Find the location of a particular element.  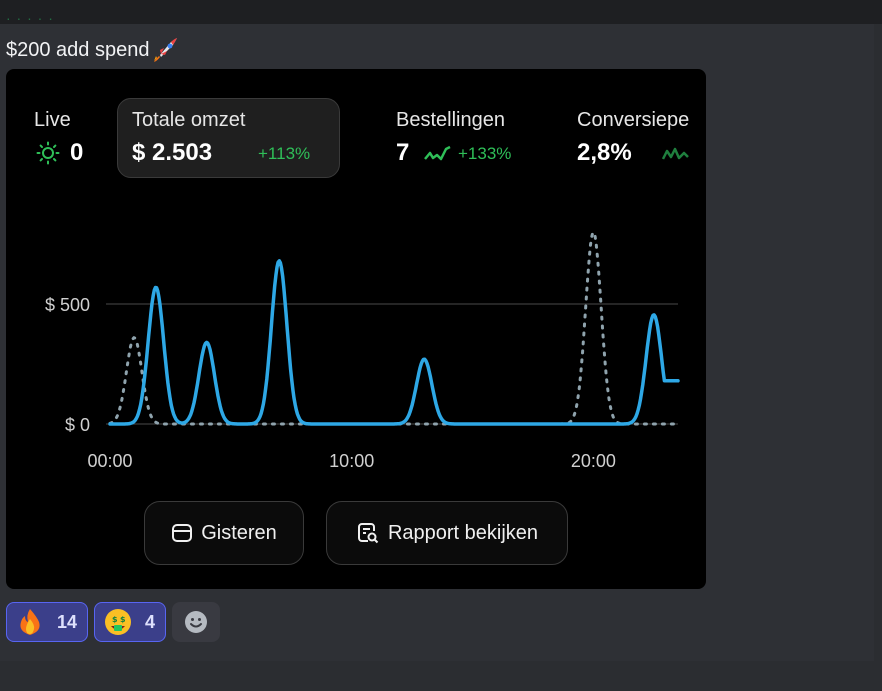

total-revenue-value: $ 2.503 is located at coordinates (172, 152).